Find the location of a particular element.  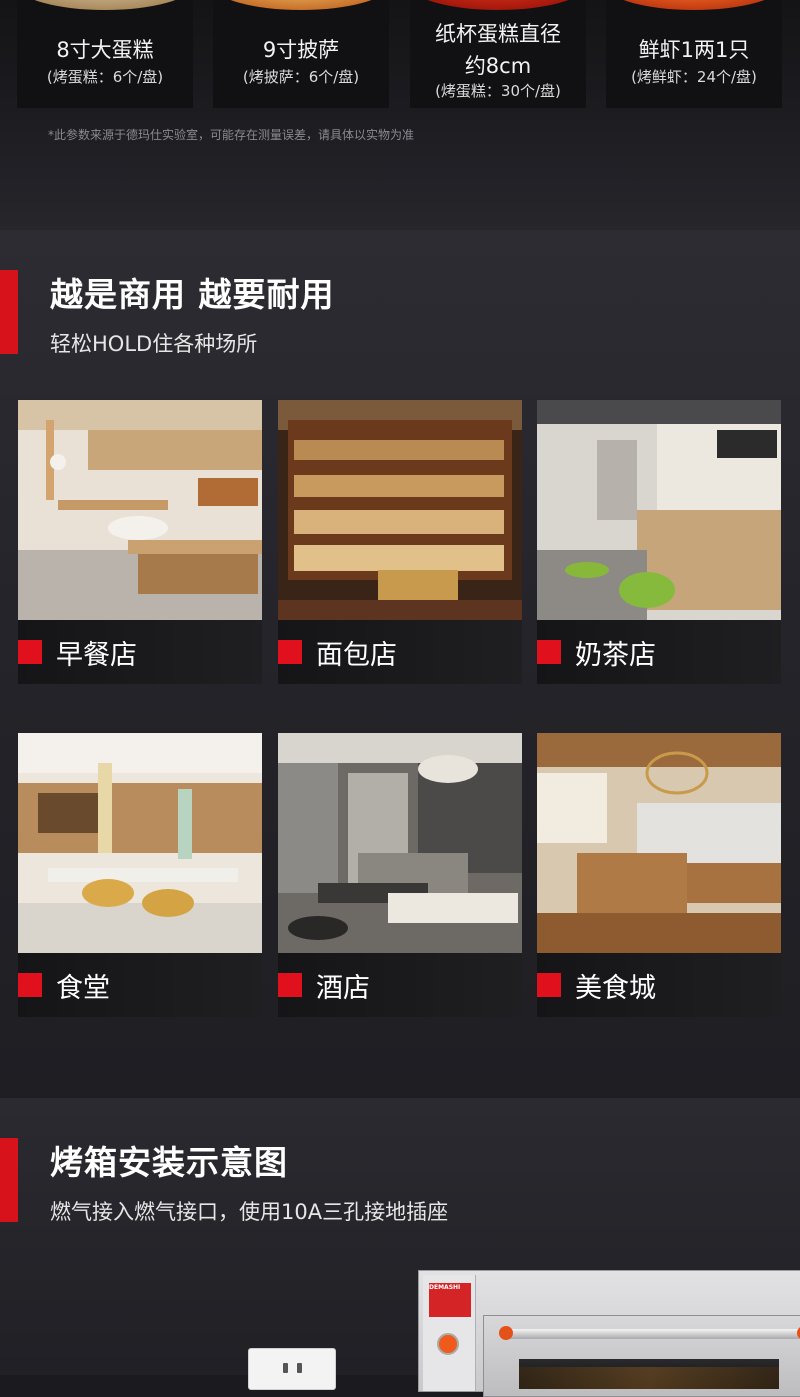

venue-label: 美食城 is located at coordinates (615, 988).